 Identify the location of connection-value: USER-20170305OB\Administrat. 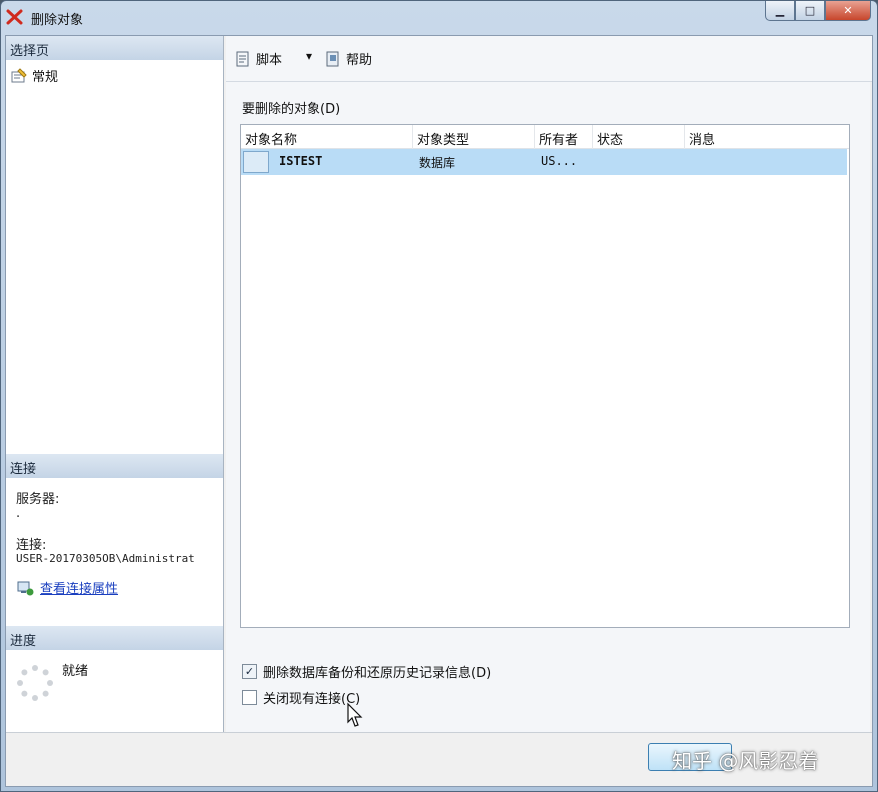
(105, 558).